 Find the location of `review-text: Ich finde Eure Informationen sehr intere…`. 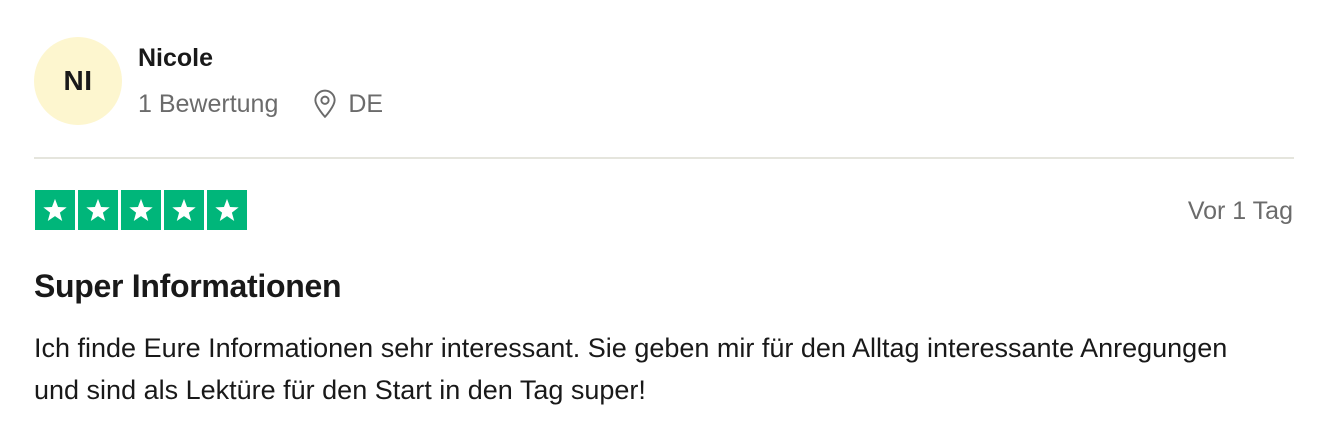

review-text: Ich finde Eure Informationen sehr intere… is located at coordinates (631, 369).